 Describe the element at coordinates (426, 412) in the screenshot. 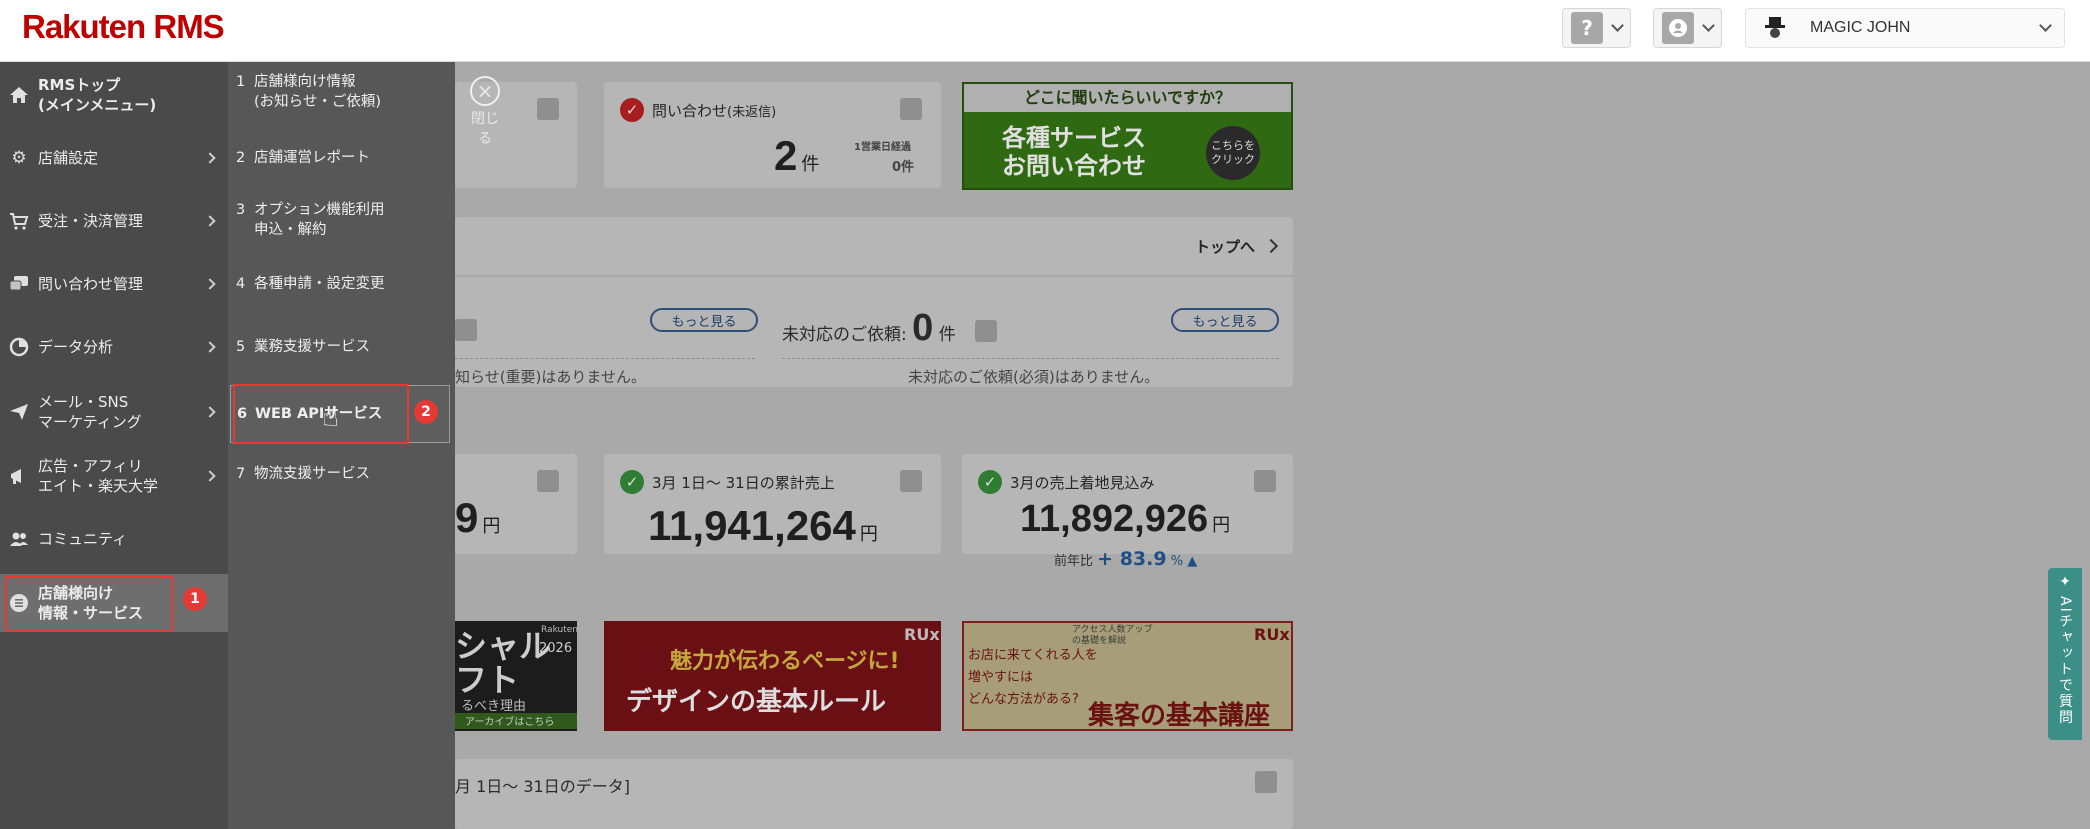

I see `step2-badge: 2` at that location.